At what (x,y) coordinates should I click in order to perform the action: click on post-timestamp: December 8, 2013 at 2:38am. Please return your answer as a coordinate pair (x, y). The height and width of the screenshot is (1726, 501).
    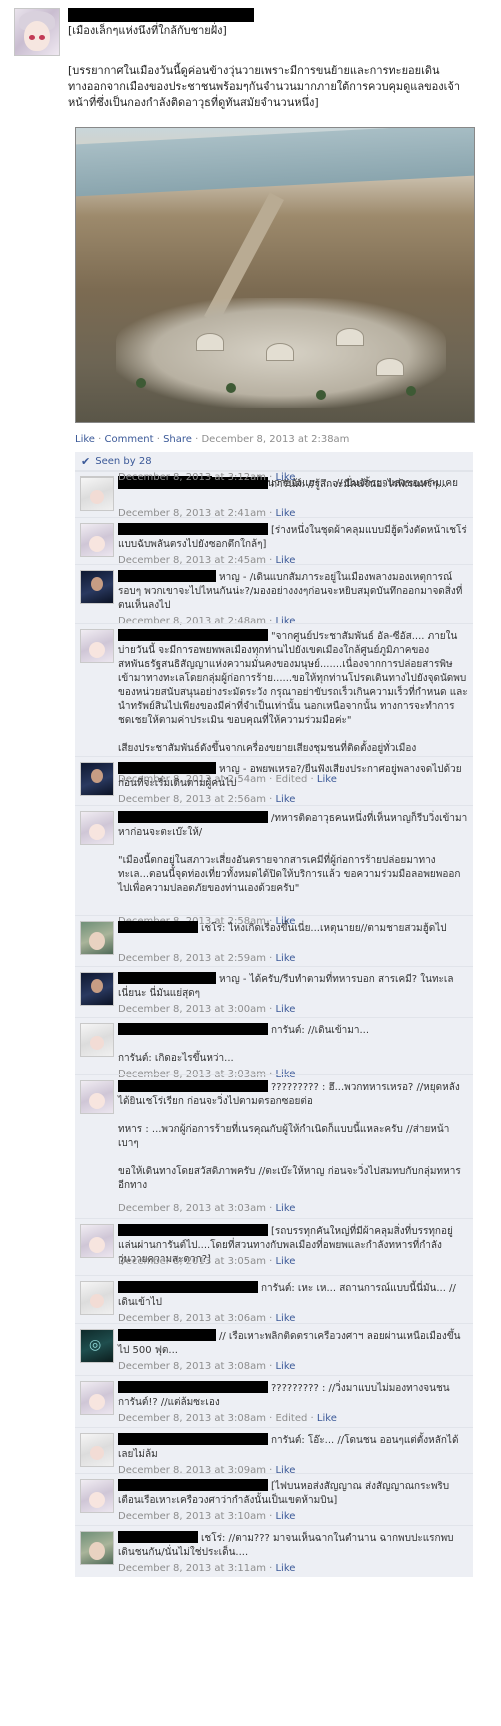
    Looking at the image, I should click on (275, 439).